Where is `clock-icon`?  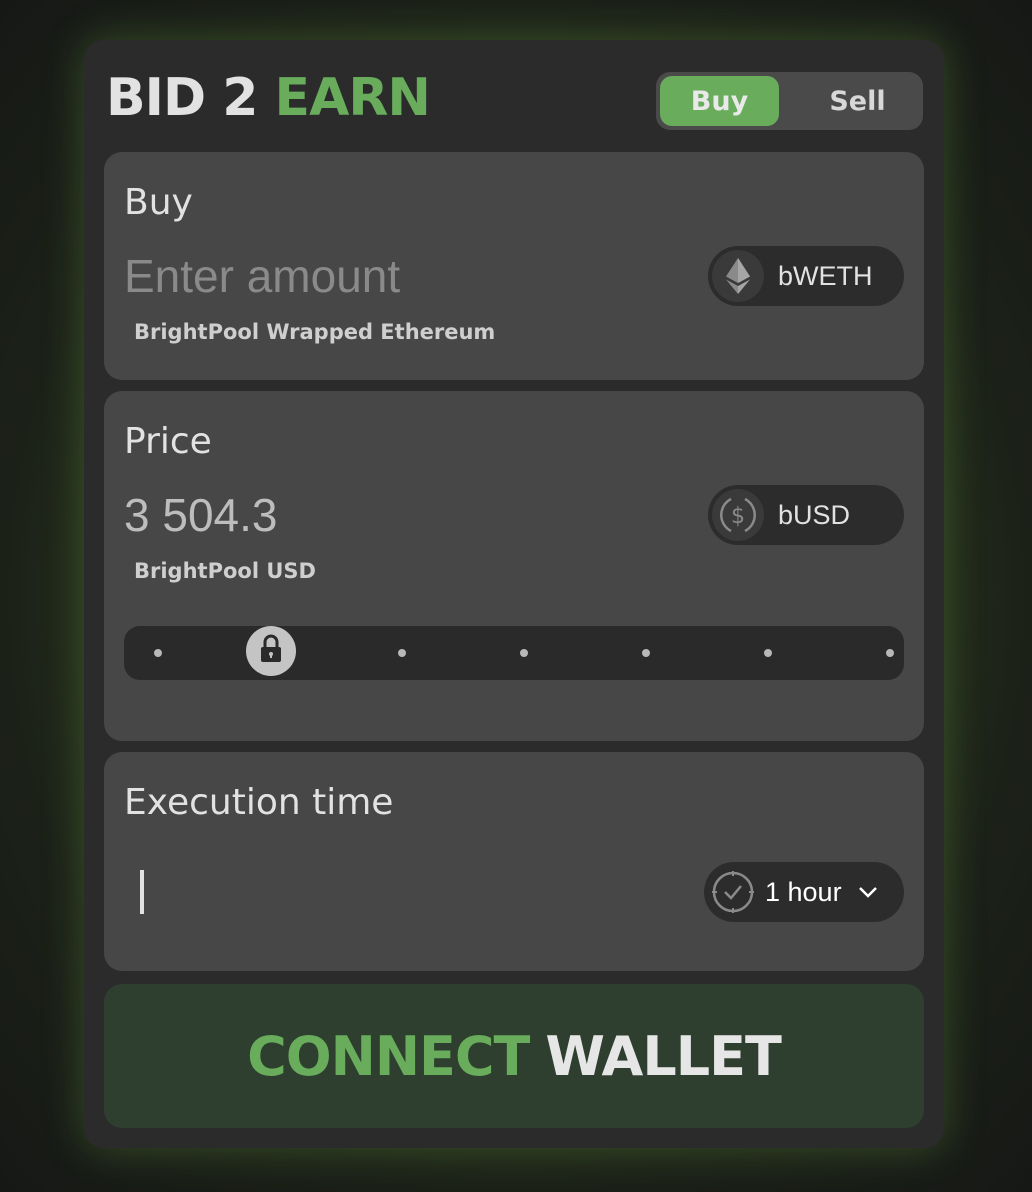 clock-icon is located at coordinates (733, 892).